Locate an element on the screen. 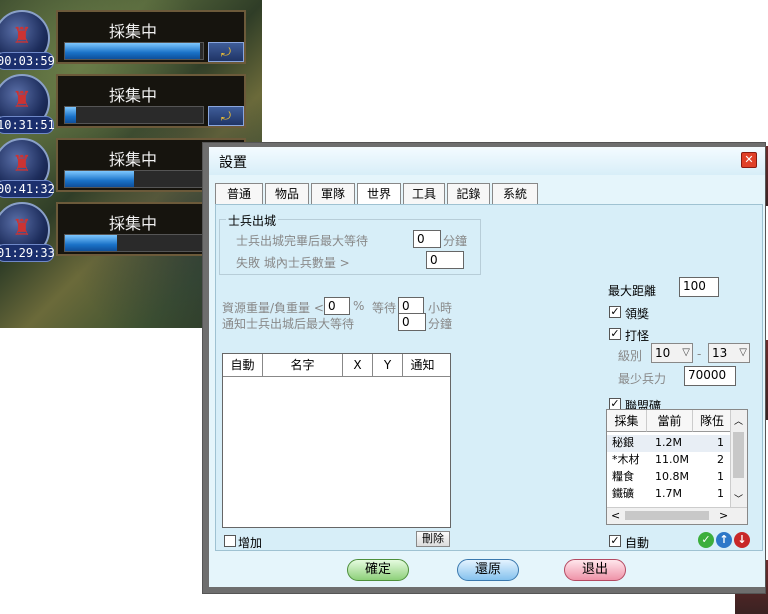 The height and width of the screenshot is (614, 768). wait-hours-label: 等待 is located at coordinates (384, 308).